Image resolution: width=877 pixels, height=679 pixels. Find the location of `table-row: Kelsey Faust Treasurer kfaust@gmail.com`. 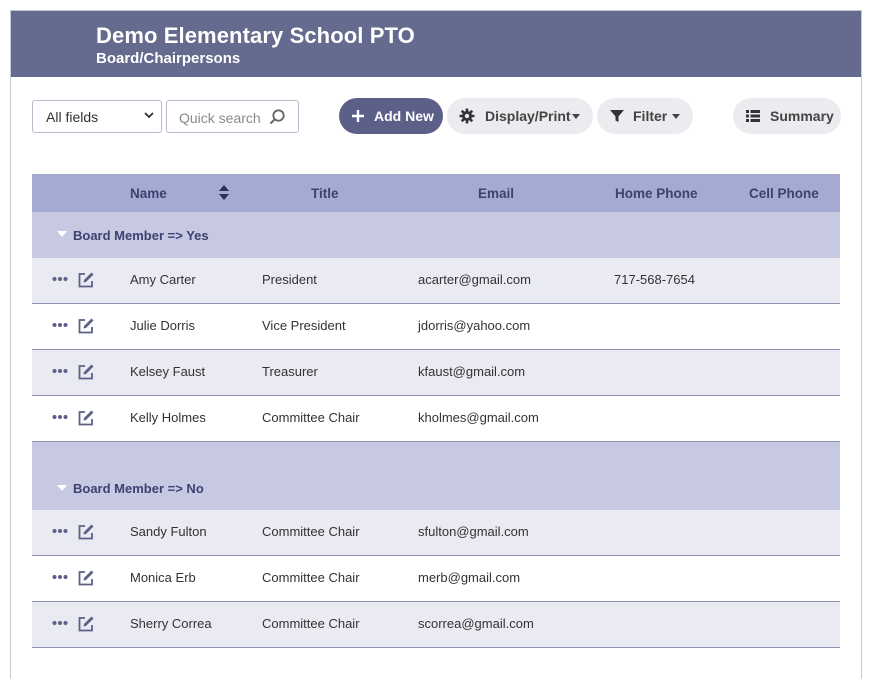

table-row: Kelsey Faust Treasurer kfaust@gmail.com is located at coordinates (436, 373).